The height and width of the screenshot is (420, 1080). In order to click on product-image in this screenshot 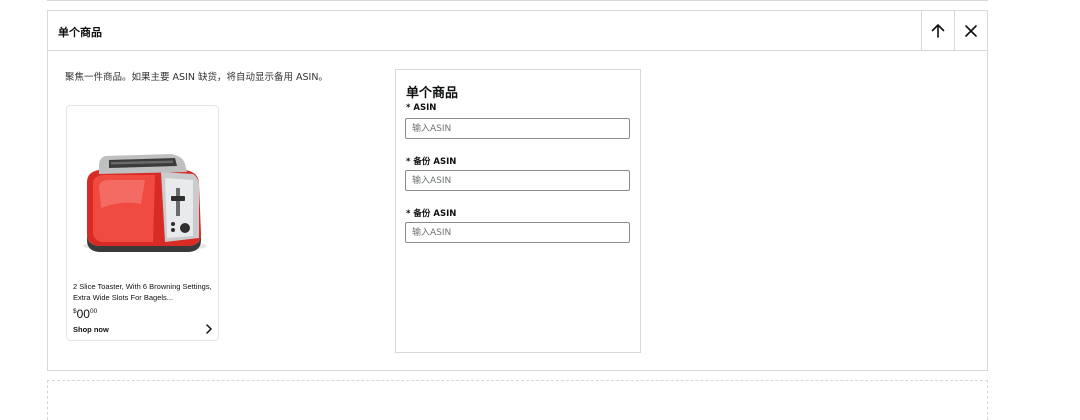, I will do `click(145, 203)`.